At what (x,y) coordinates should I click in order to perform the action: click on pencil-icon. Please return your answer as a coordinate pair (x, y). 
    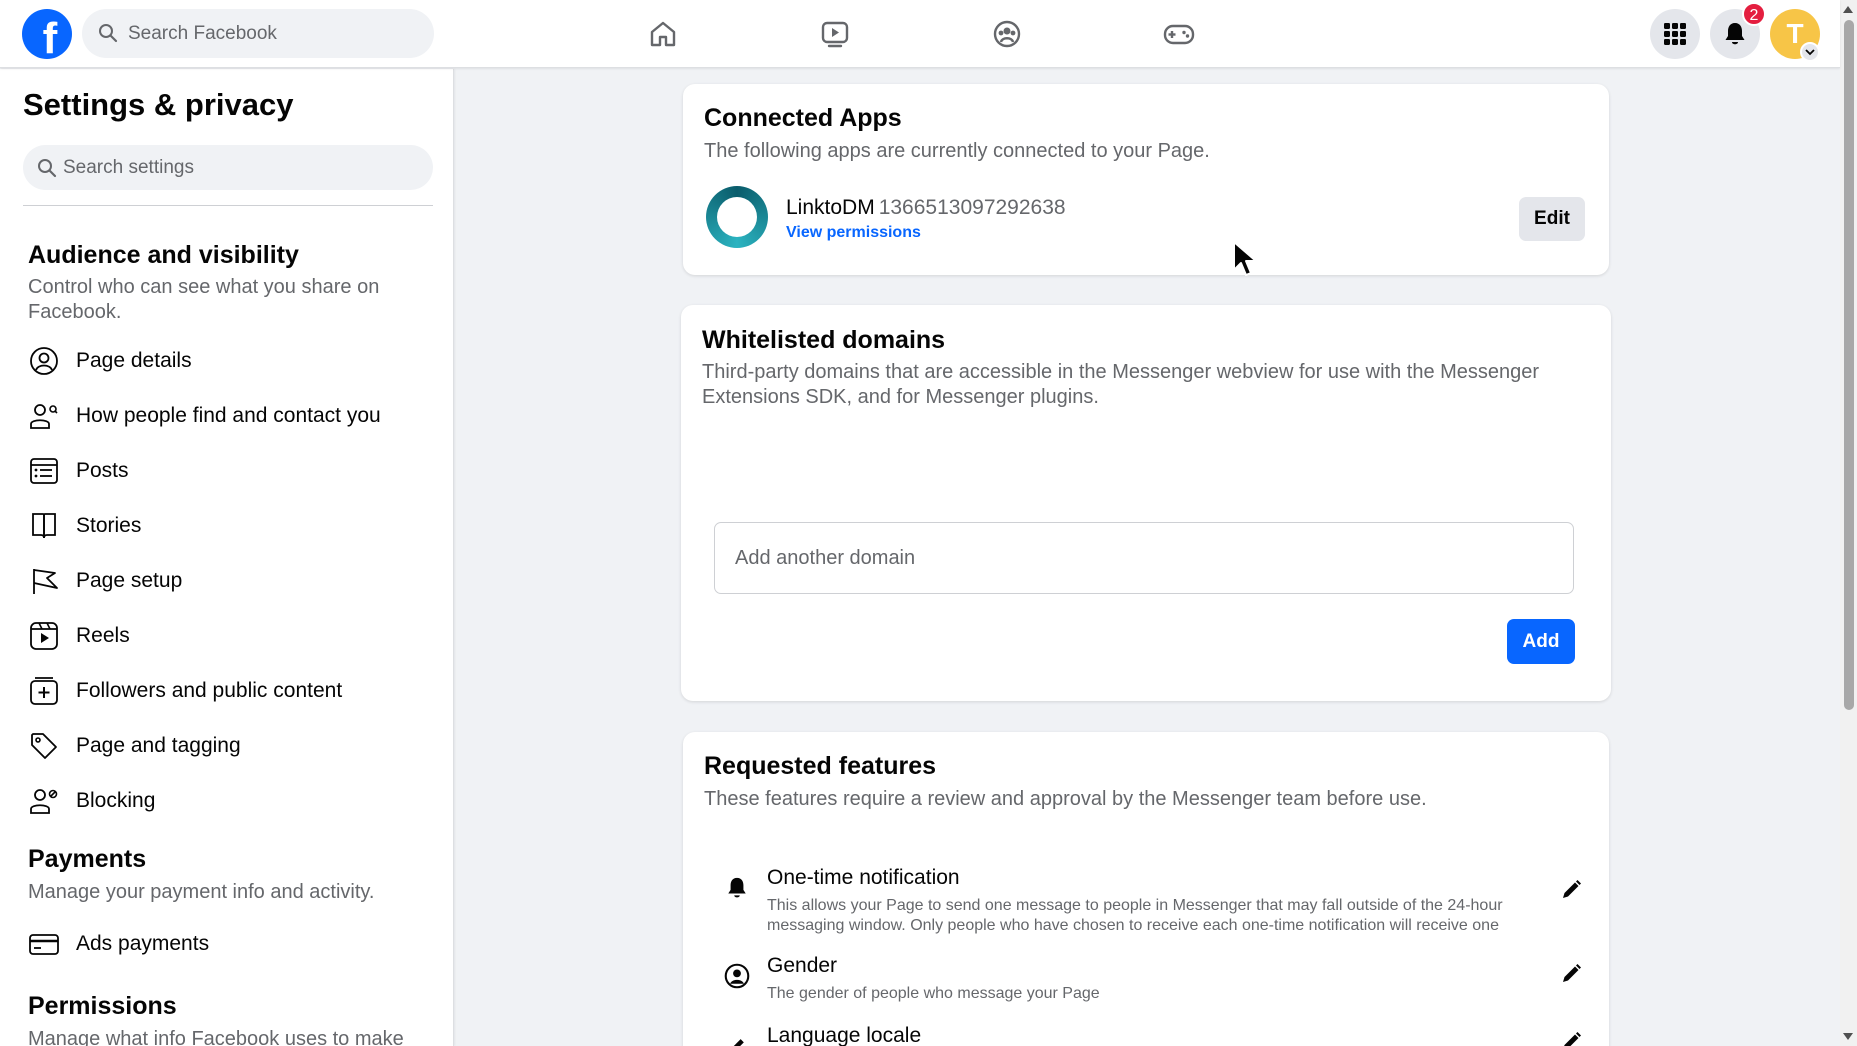
    Looking at the image, I should click on (737, 1039).